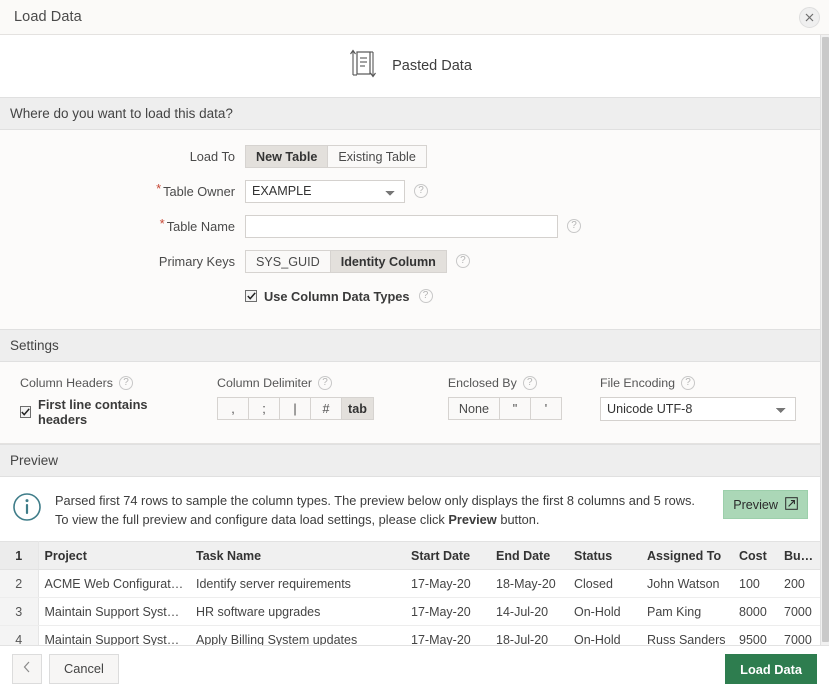 The height and width of the screenshot is (692, 829). Describe the element at coordinates (297, 583) in the screenshot. I see `cell-task-name: Identify server requirements` at that location.